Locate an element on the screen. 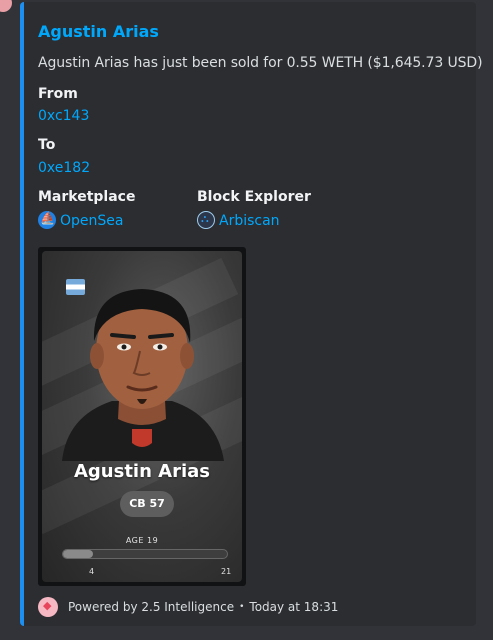 This screenshot has width=493, height=640. embed-title-link: Agustin Arias is located at coordinates (98, 31).